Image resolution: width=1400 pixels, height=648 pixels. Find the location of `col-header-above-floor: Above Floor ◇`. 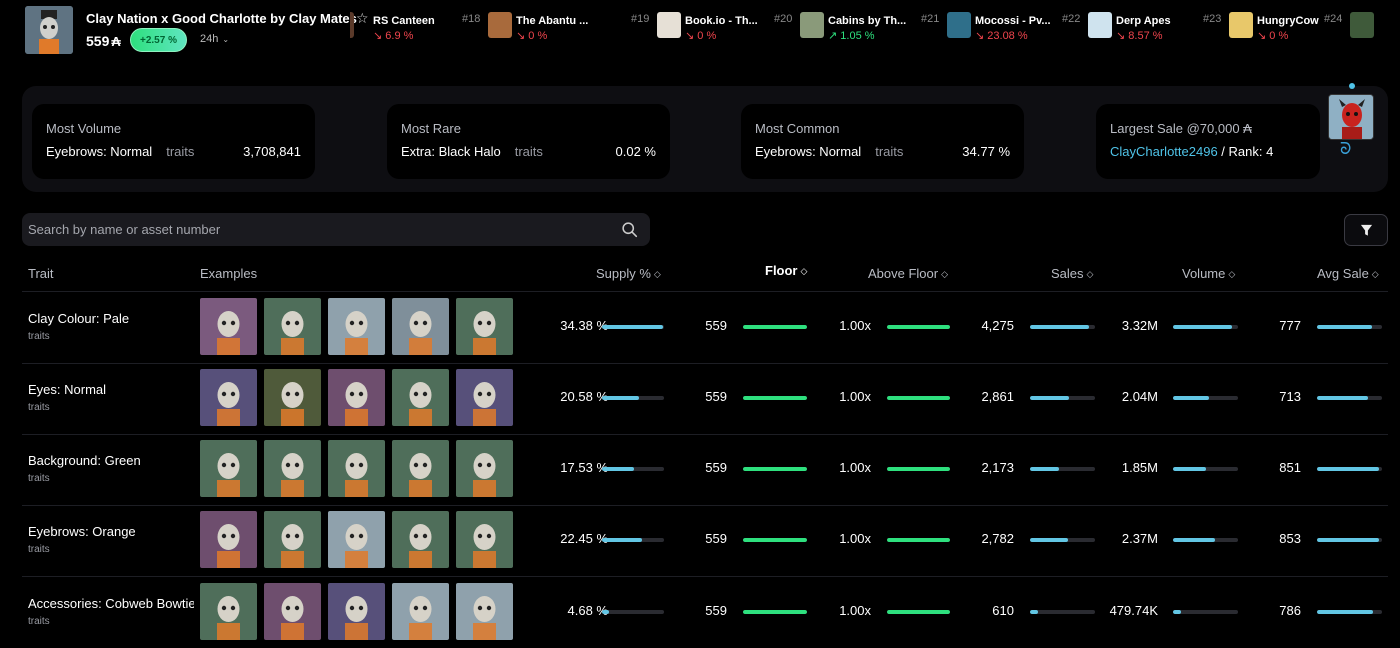

col-header-above-floor: Above Floor ◇ is located at coordinates (908, 273).